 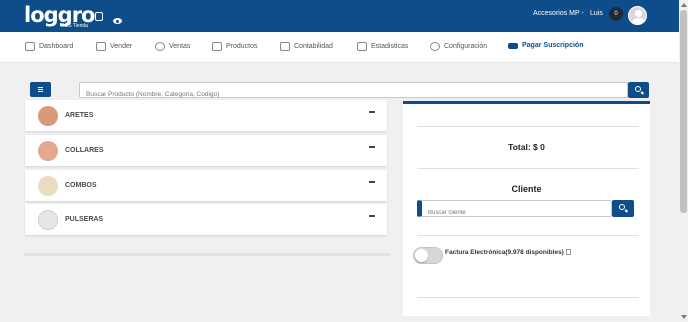 I want to click on nav-pagar-suscripcion: Pagar Suscripción, so click(x=545, y=45).